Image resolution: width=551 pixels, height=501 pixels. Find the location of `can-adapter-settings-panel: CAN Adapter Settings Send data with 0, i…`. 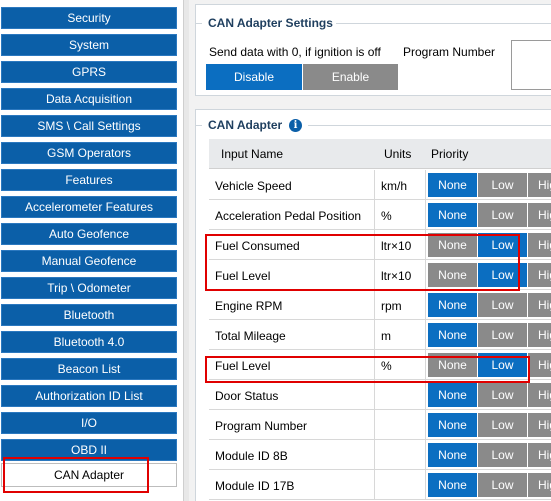

can-adapter-settings-panel: CAN Adapter Settings Send data with 0, i… is located at coordinates (373, 50).